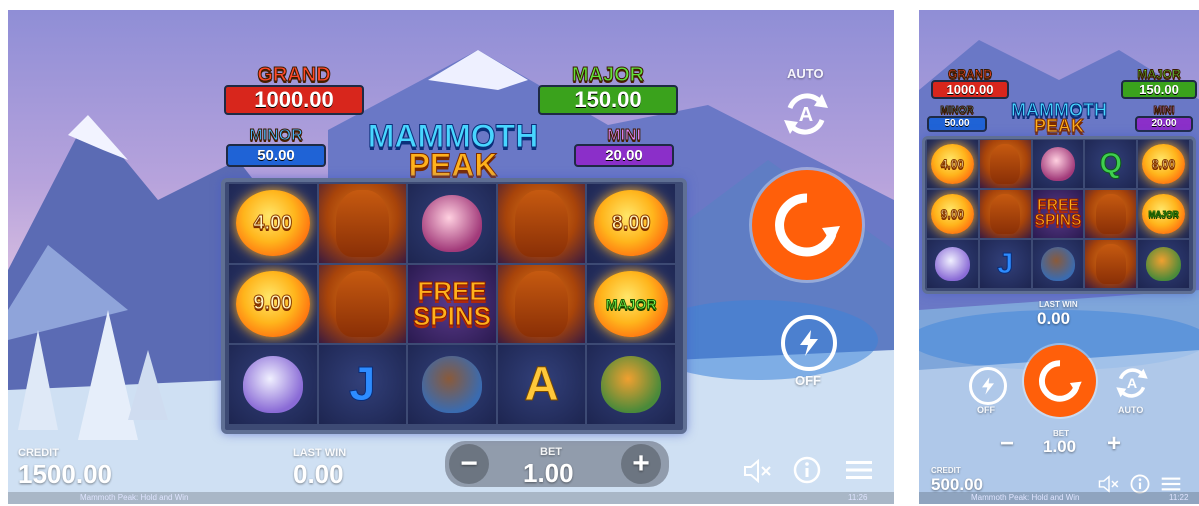 This screenshot has height=506, width=1199. Describe the element at coordinates (946, 470) in the screenshot. I see `credit-label: CREDIT` at that location.